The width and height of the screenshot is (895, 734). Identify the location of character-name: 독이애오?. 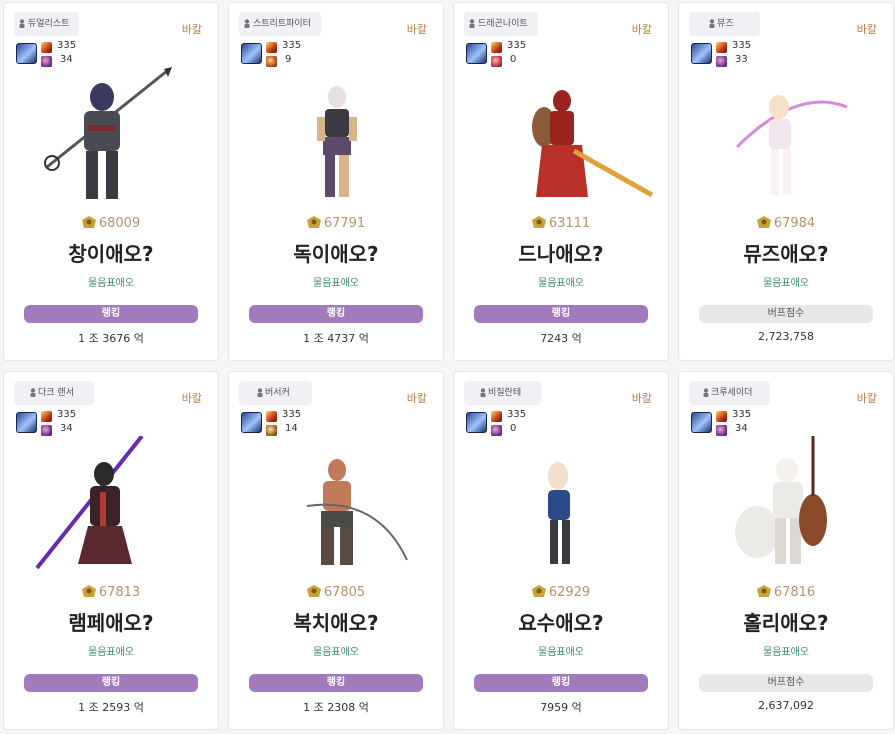
(336, 252).